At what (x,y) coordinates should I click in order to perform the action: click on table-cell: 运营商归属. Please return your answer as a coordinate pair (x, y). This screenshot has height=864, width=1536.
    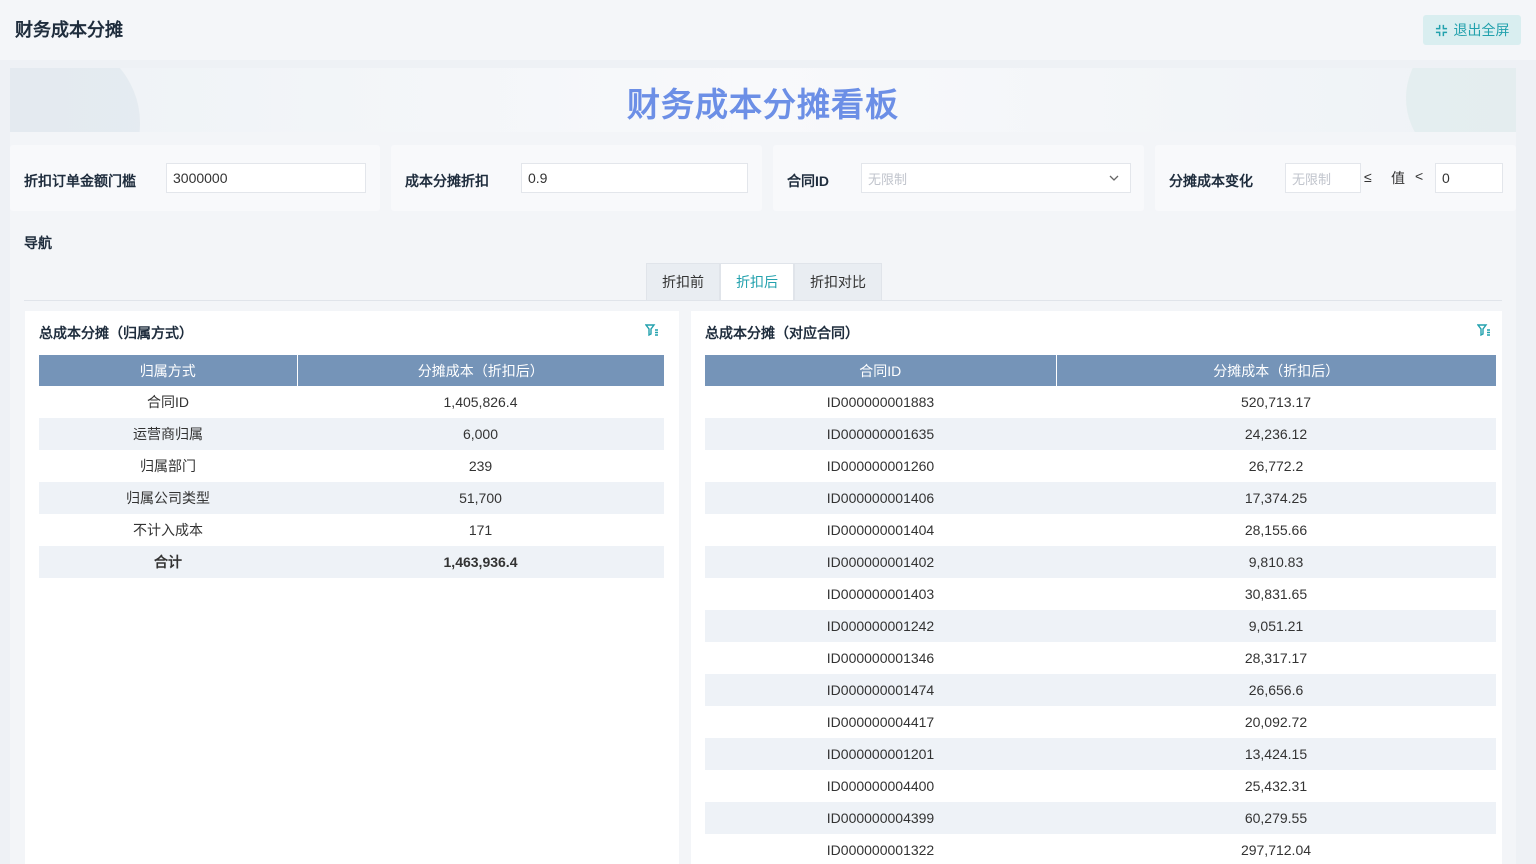
    Looking at the image, I should click on (168, 434).